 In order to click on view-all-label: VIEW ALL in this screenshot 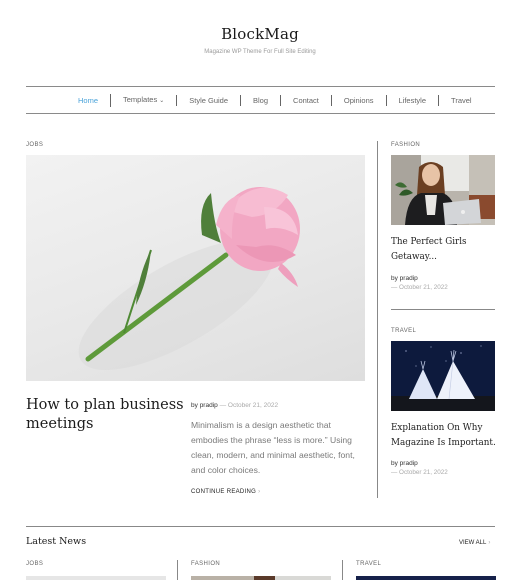, I will do `click(473, 543)`.